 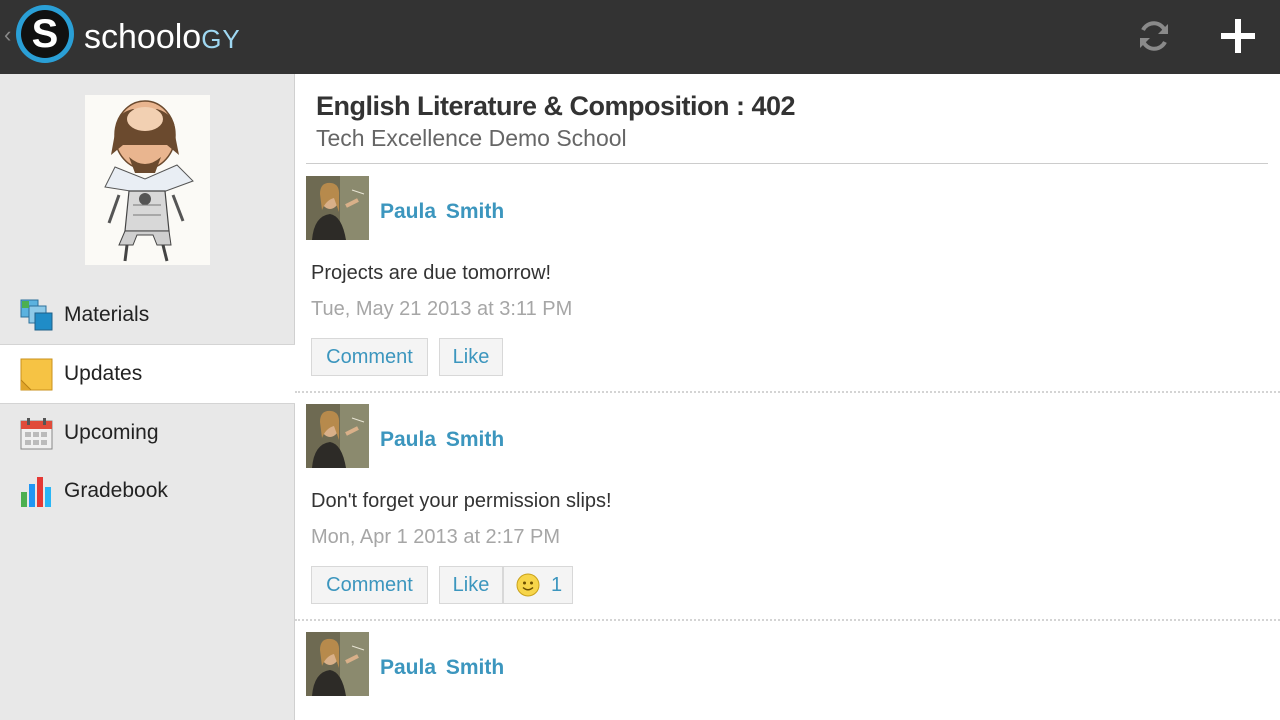 I want to click on smiley-icon, so click(x=528, y=585).